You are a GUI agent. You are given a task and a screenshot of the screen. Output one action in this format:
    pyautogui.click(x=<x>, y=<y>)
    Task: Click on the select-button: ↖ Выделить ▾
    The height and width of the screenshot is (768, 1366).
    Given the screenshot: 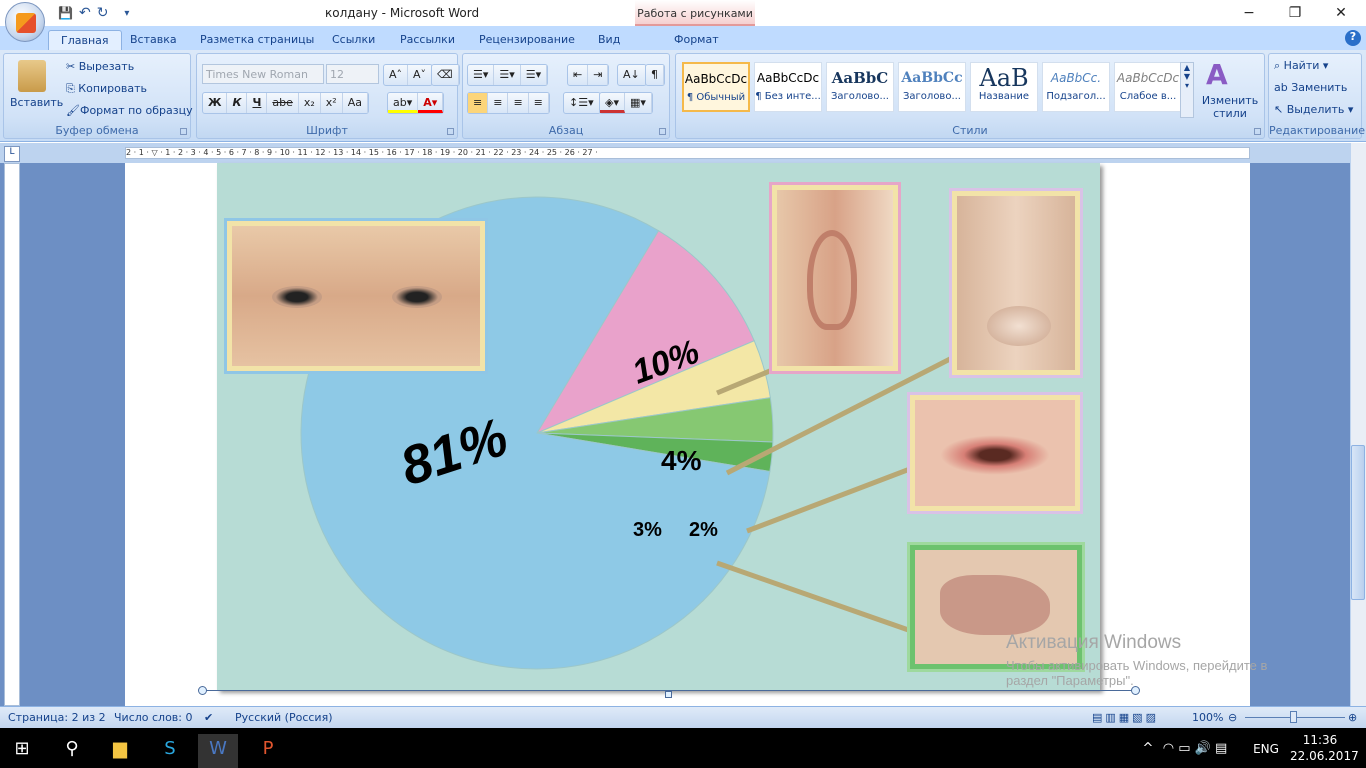 What is the action you would take?
    pyautogui.click(x=1313, y=109)
    